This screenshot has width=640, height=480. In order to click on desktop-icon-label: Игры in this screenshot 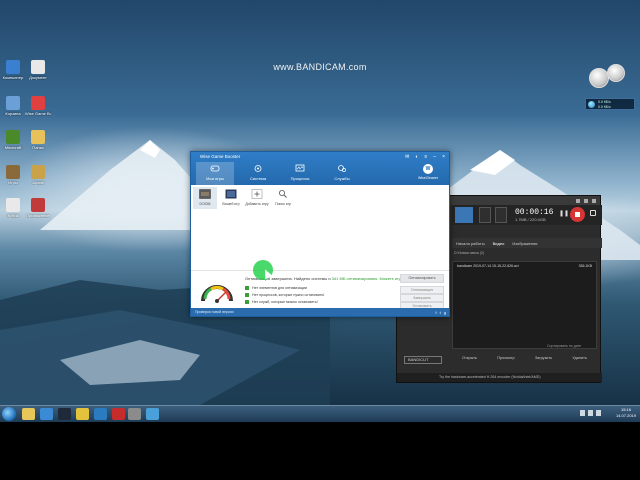, I will do `click(13, 182)`.